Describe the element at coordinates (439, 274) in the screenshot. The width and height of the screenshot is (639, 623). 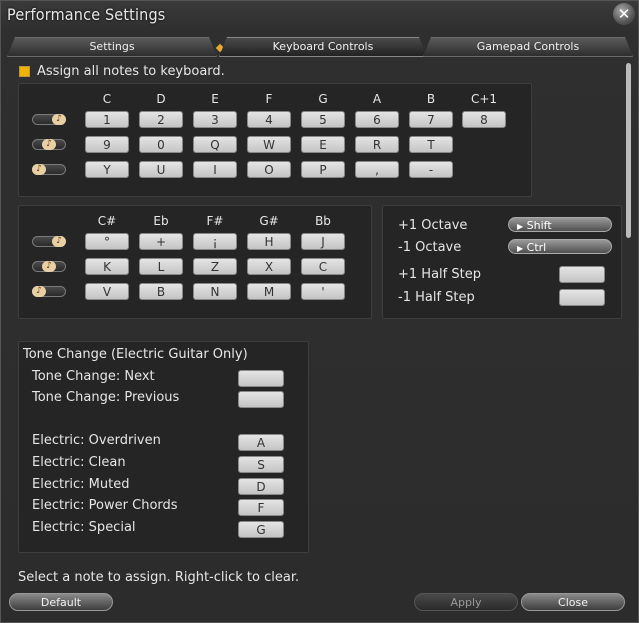
I see `half-step-up-label: +1 Half Step` at that location.